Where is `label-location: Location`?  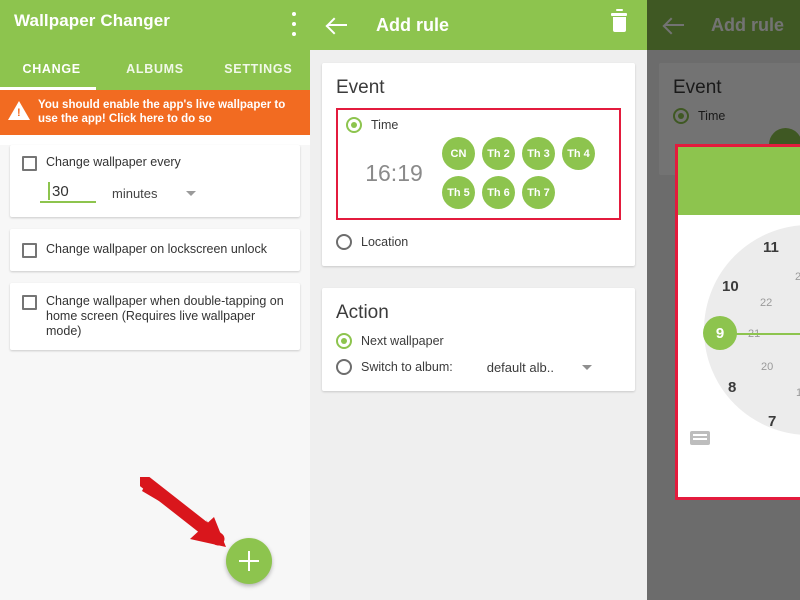
label-location: Location is located at coordinates (385, 242).